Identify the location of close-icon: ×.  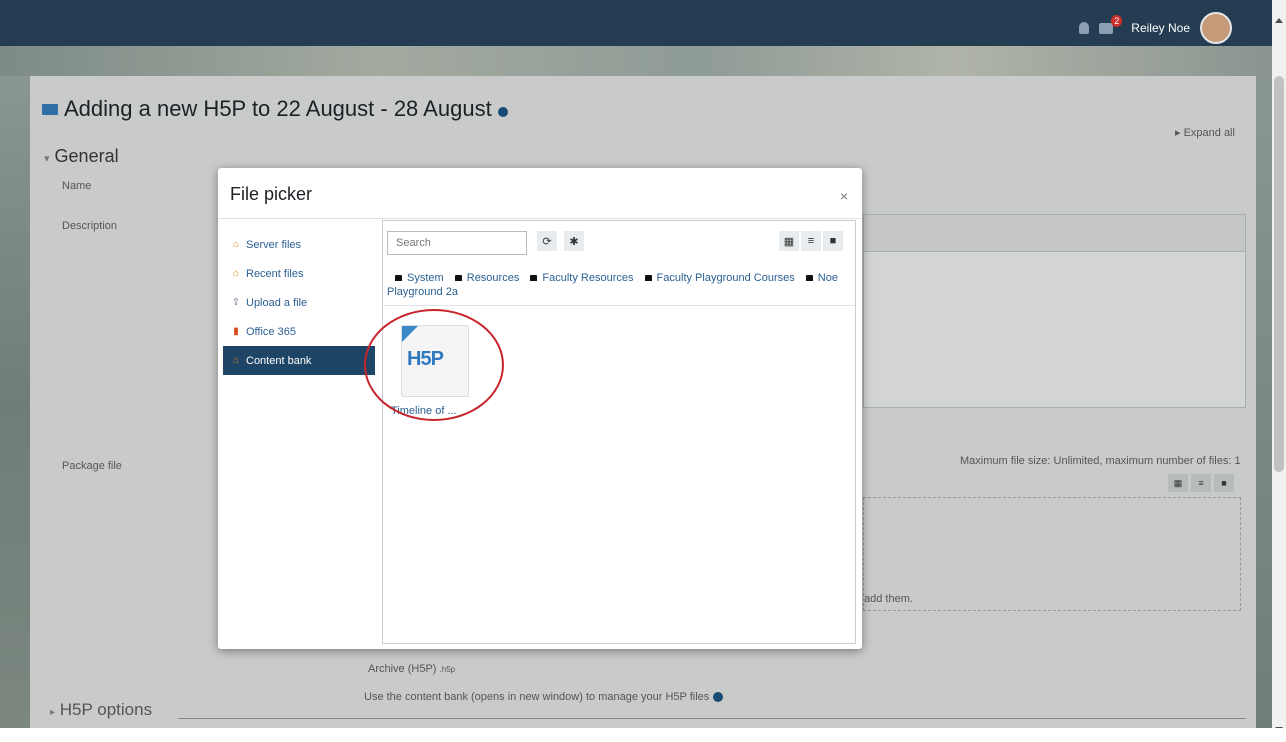
(844, 196).